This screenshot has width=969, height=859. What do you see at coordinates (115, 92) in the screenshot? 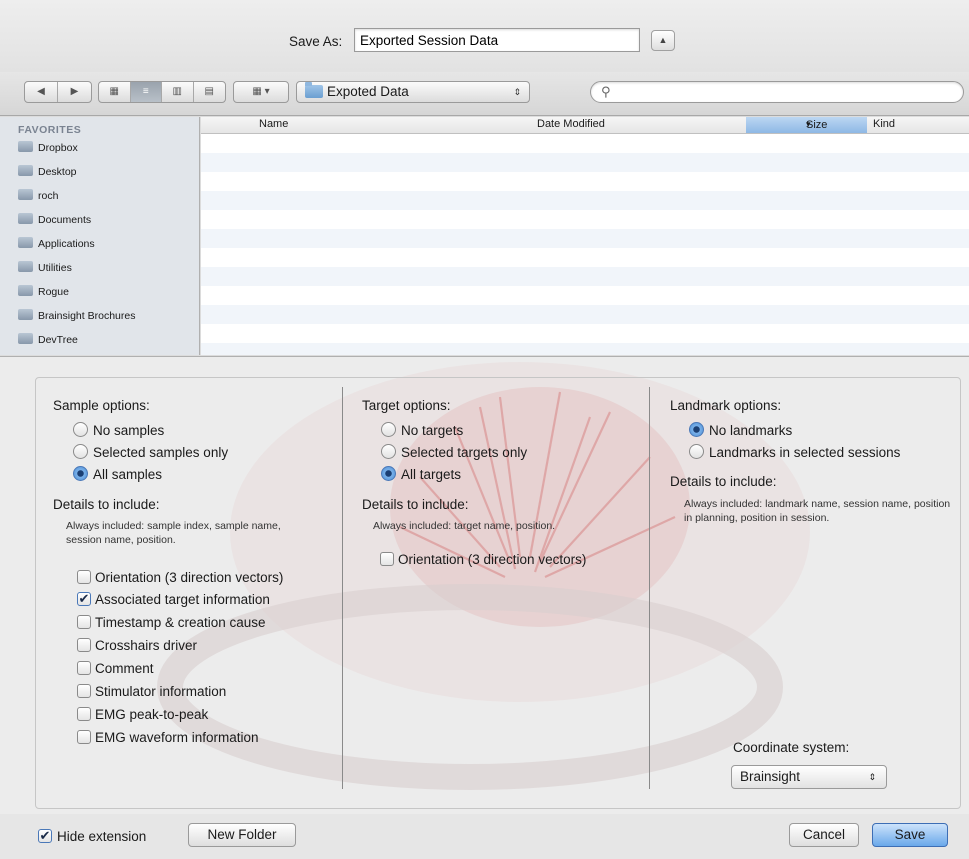
I see `icon-view-icon: ▦` at bounding box center [115, 92].